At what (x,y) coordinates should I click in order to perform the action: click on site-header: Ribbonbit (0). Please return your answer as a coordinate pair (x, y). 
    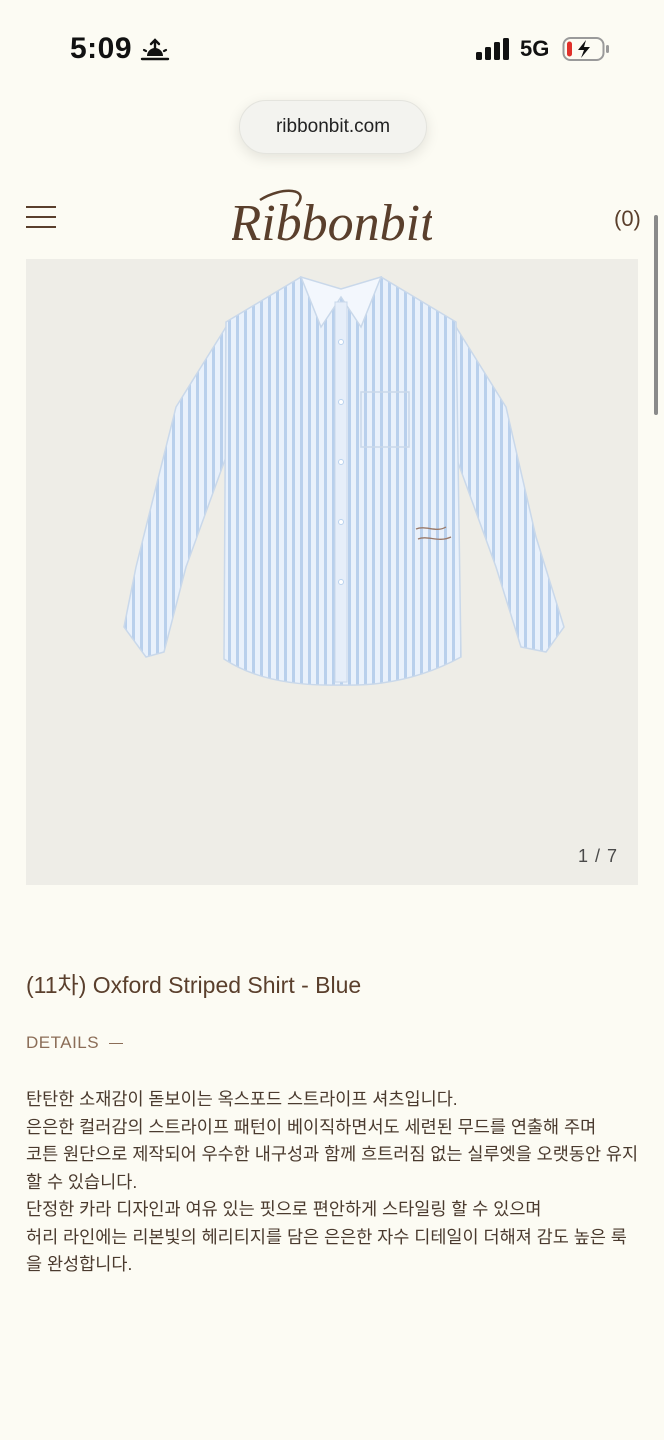
    Looking at the image, I should click on (332, 219).